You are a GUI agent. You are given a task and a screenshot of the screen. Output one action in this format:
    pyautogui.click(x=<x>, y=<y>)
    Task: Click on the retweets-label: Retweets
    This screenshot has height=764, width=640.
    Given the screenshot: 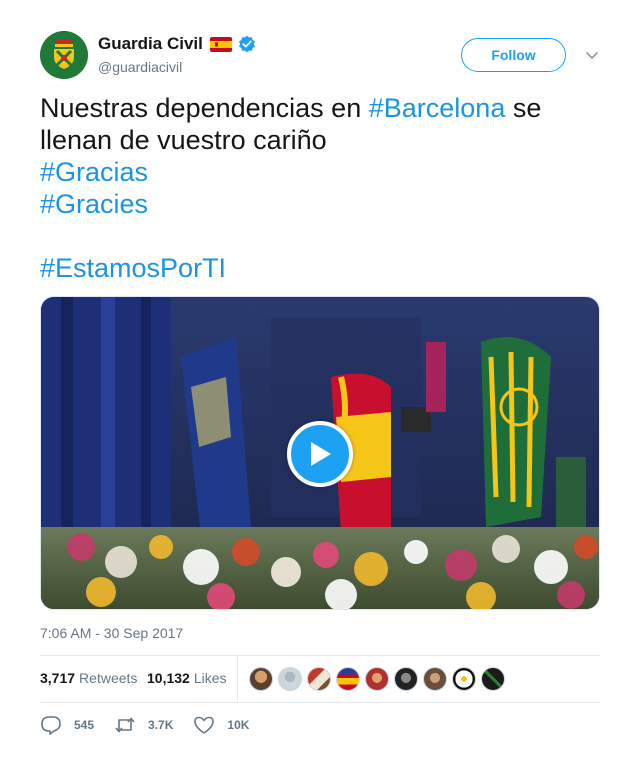 What is the action you would take?
    pyautogui.click(x=108, y=678)
    